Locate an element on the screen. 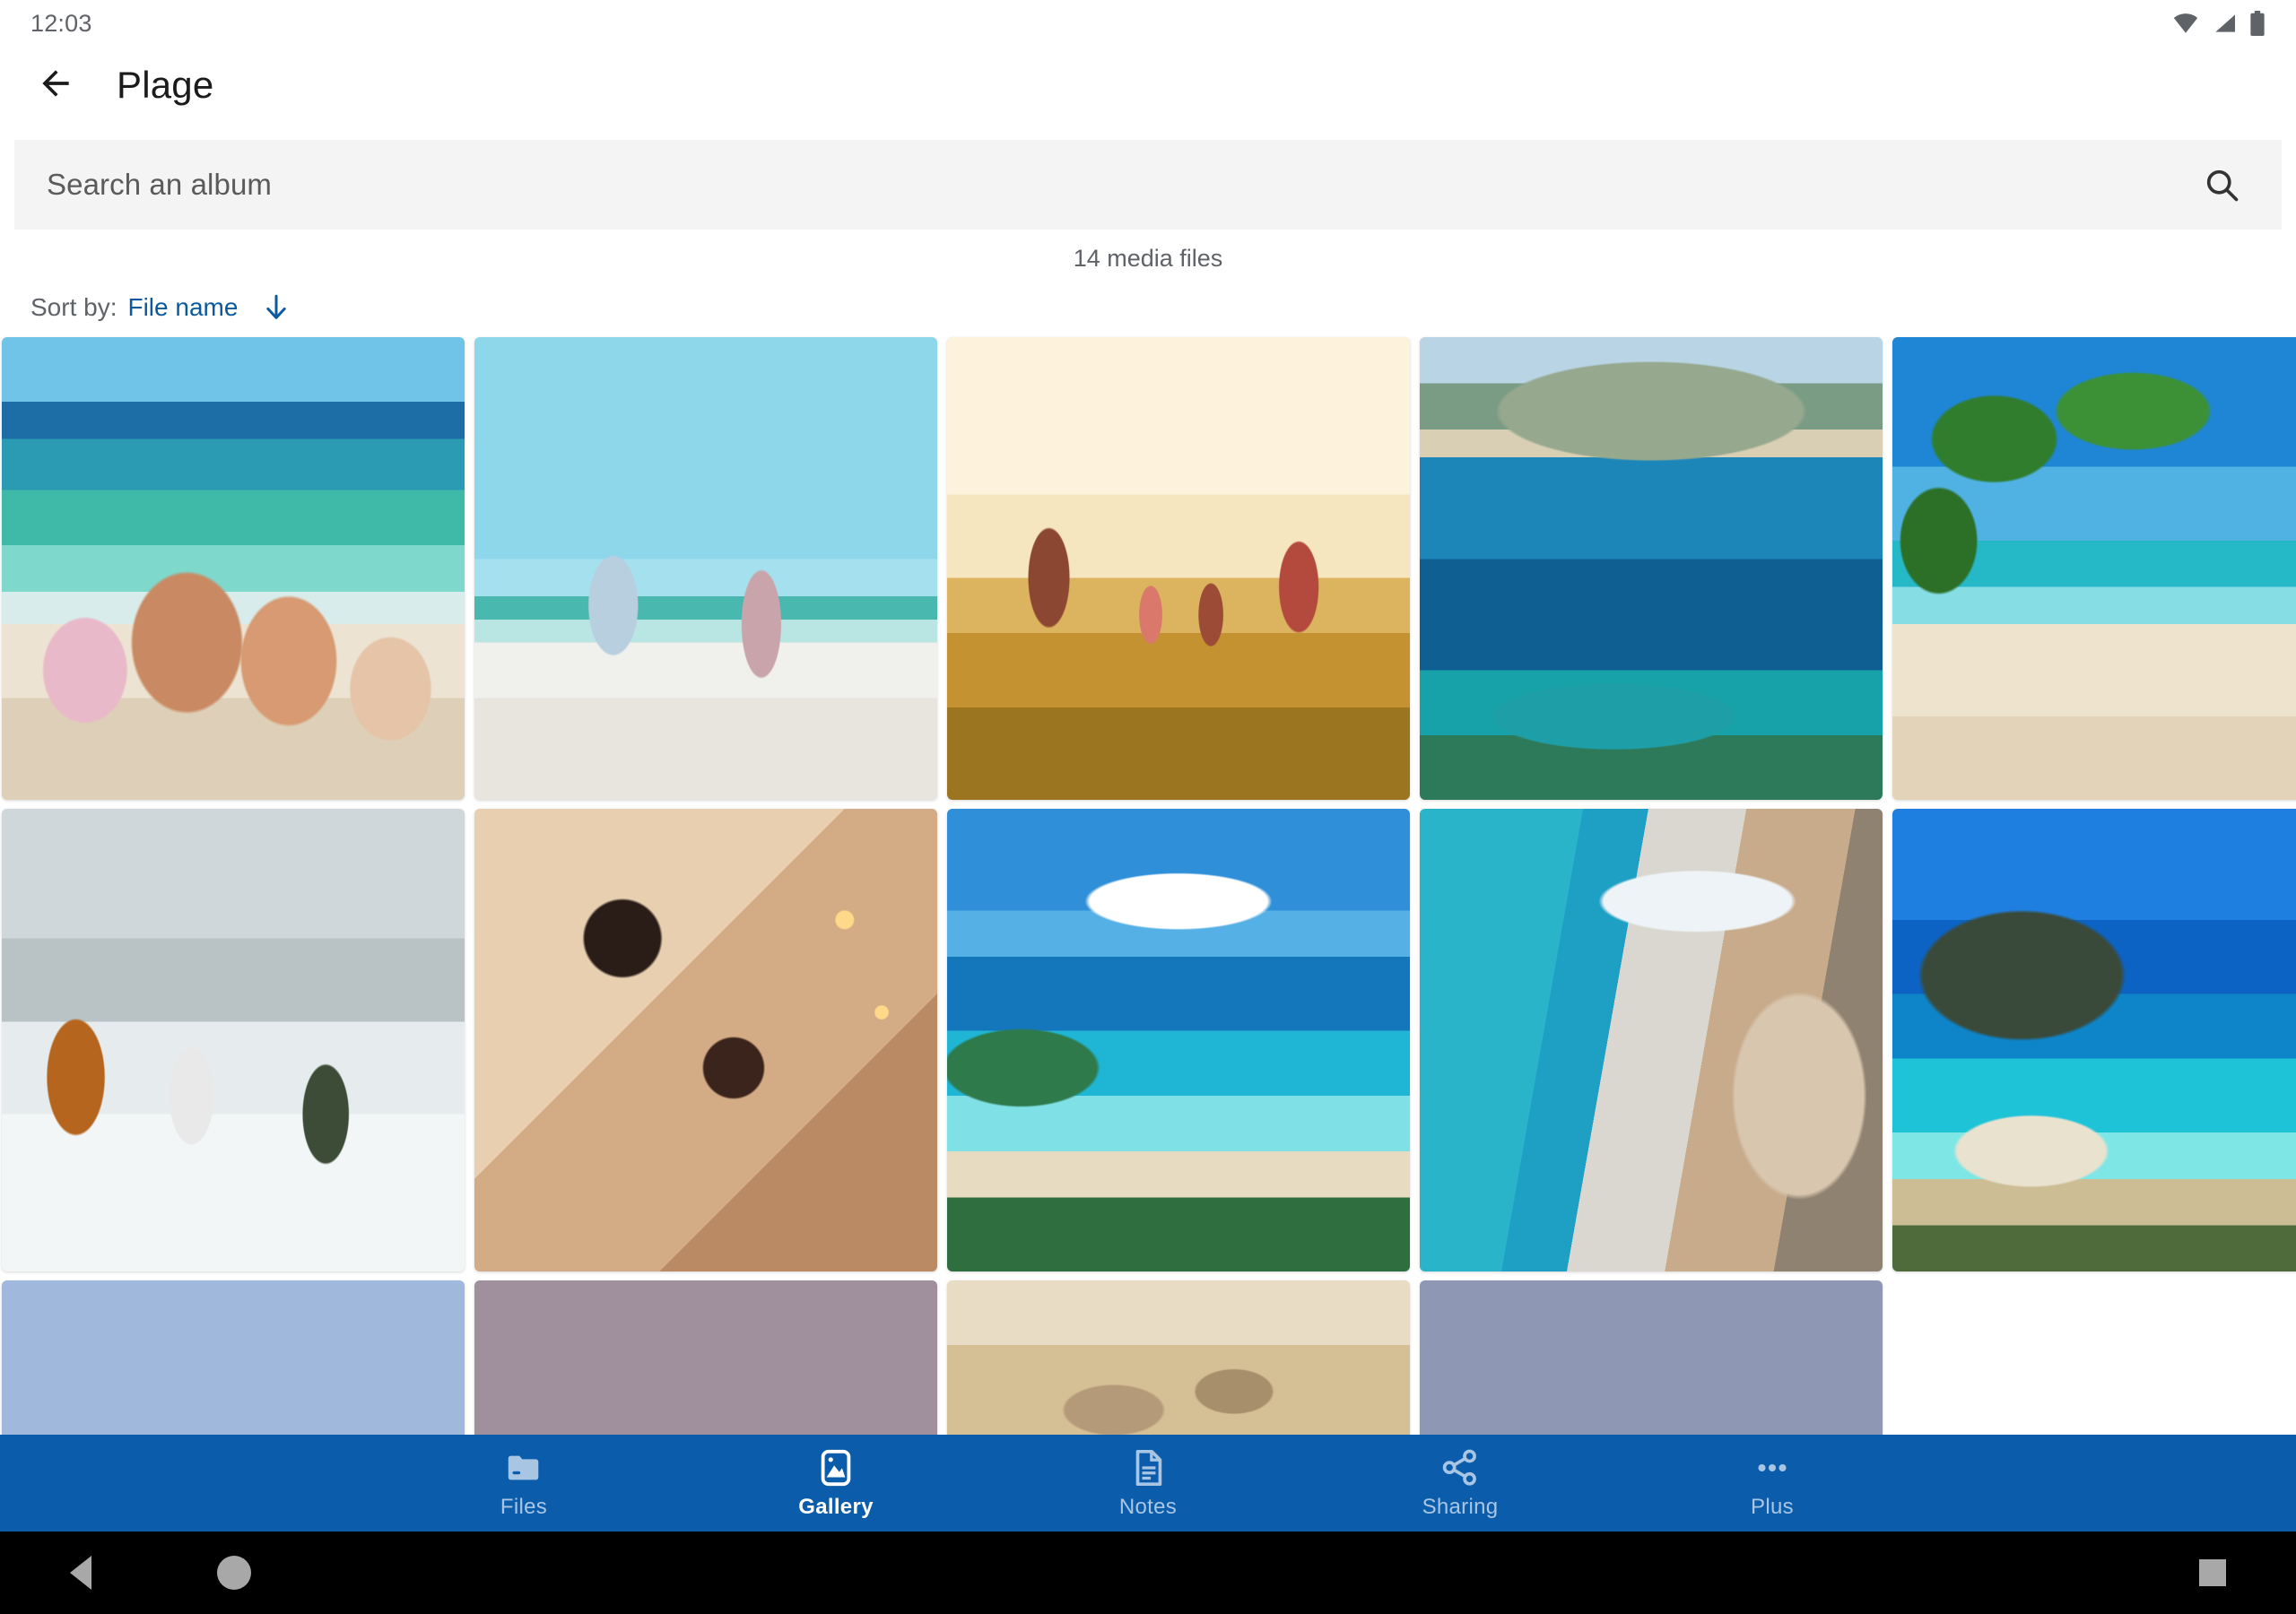  nav-item-gallery: Gallery is located at coordinates (836, 1483).